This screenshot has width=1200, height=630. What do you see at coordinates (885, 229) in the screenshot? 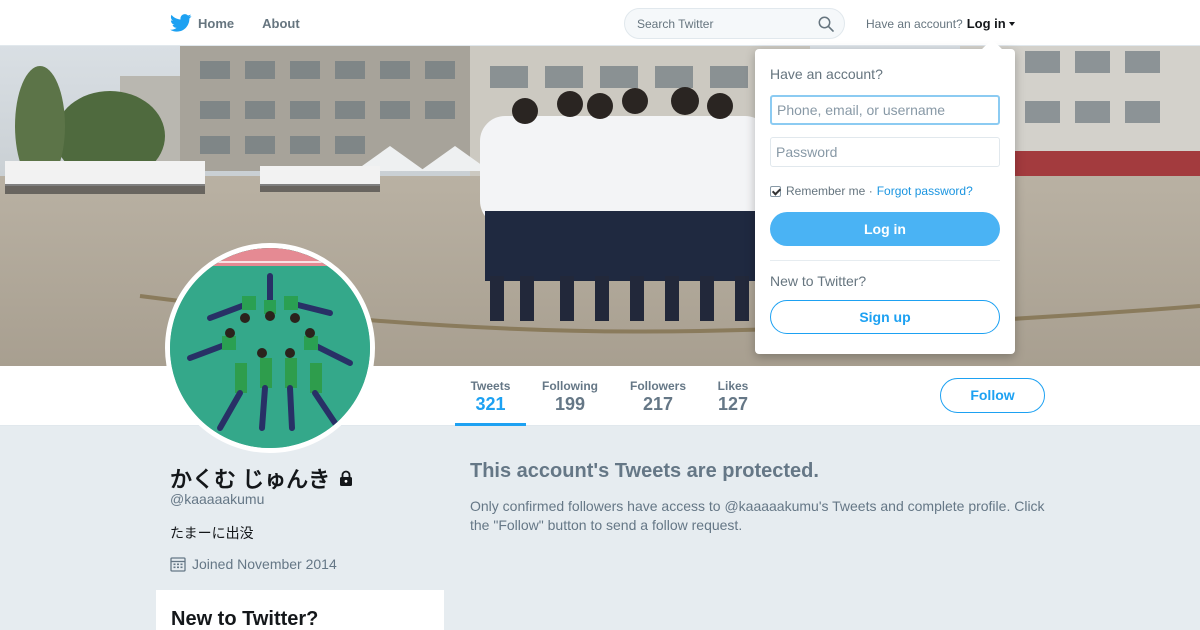
I see `dropdown-login-button: Log in` at bounding box center [885, 229].